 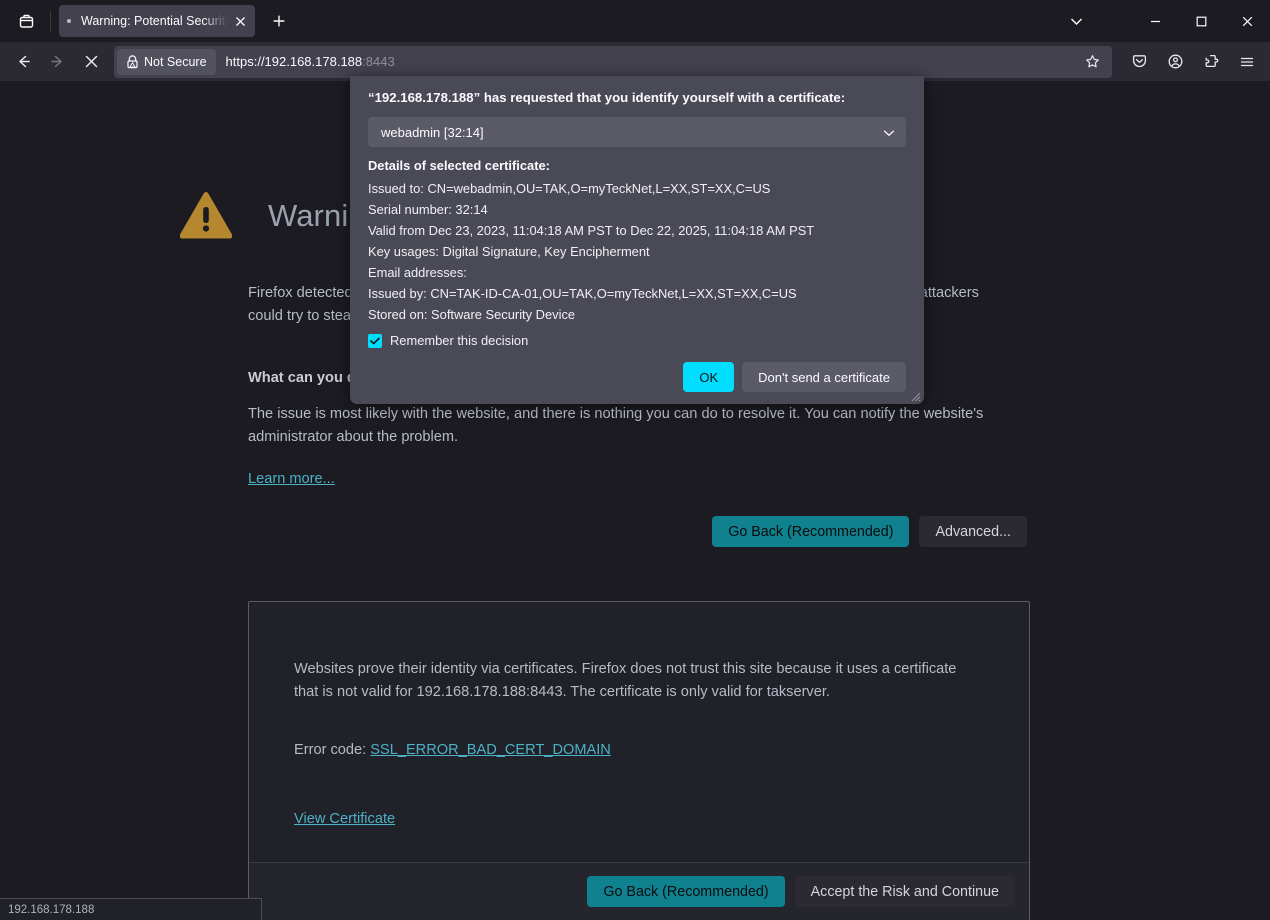 I want to click on window-maximize-button, so click(x=1201, y=21).